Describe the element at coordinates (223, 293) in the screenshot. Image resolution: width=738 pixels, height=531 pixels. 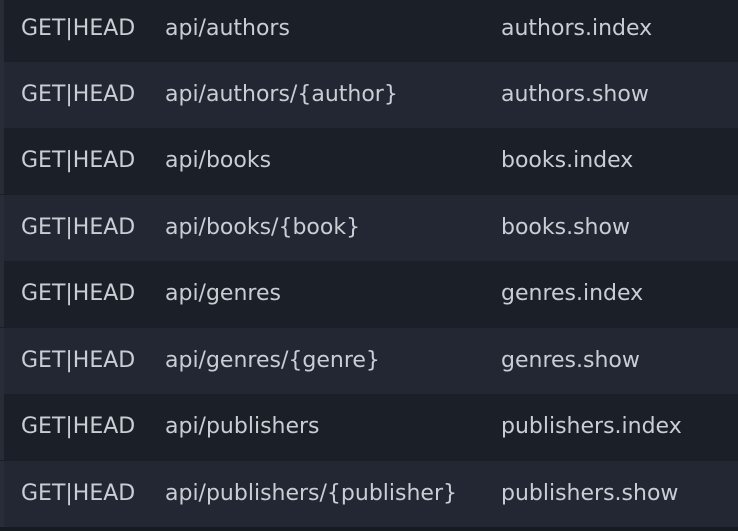
I see `route-uri: api/genres` at that location.